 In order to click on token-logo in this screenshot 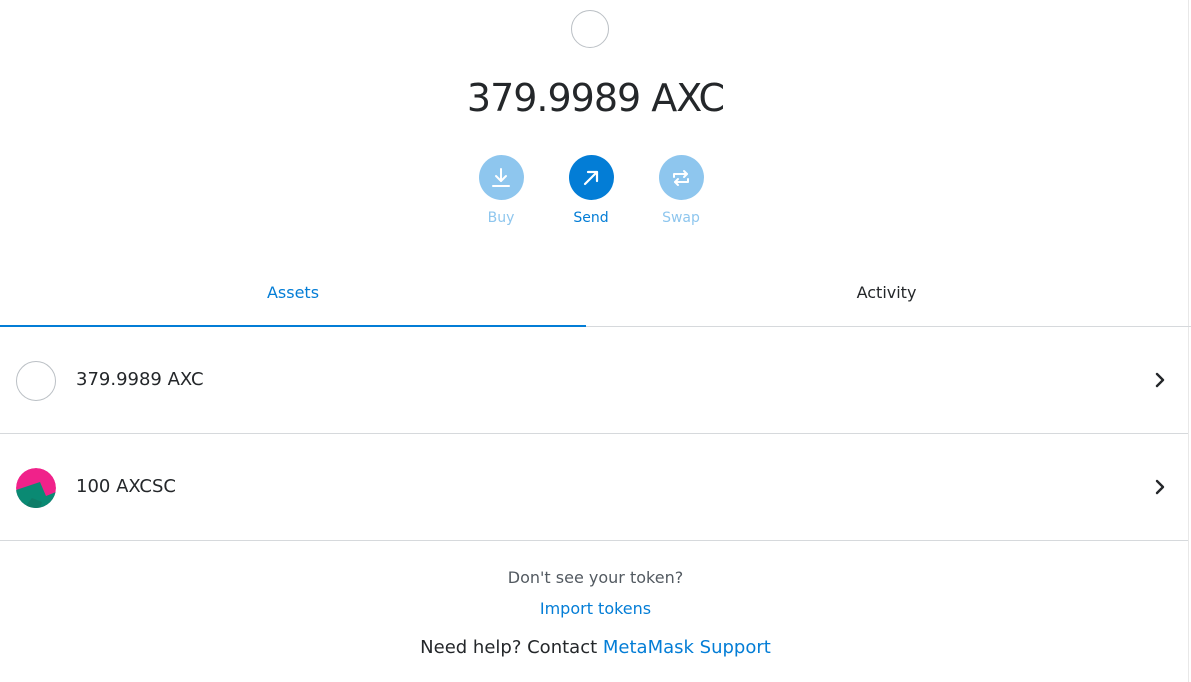, I will do `click(590, 29)`.